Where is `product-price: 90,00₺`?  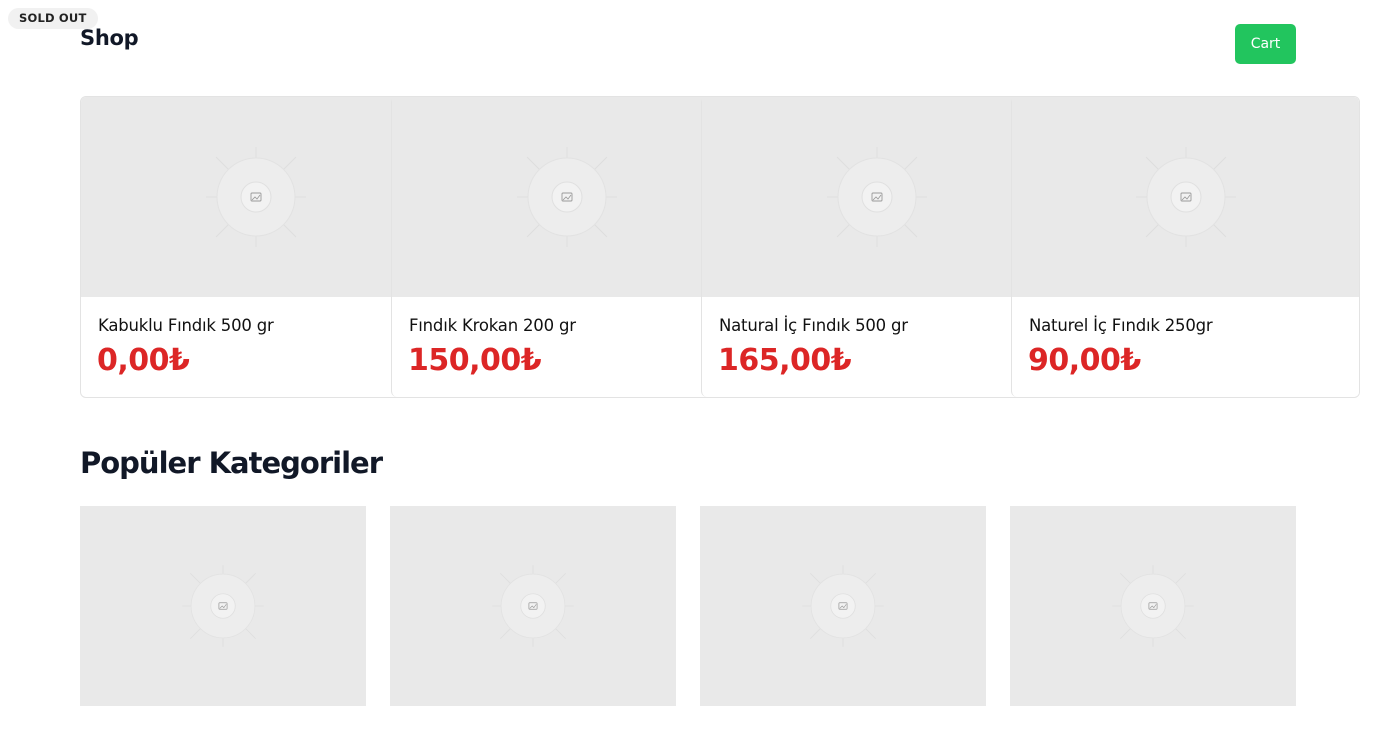
product-price: 90,00₺ is located at coordinates (1084, 360).